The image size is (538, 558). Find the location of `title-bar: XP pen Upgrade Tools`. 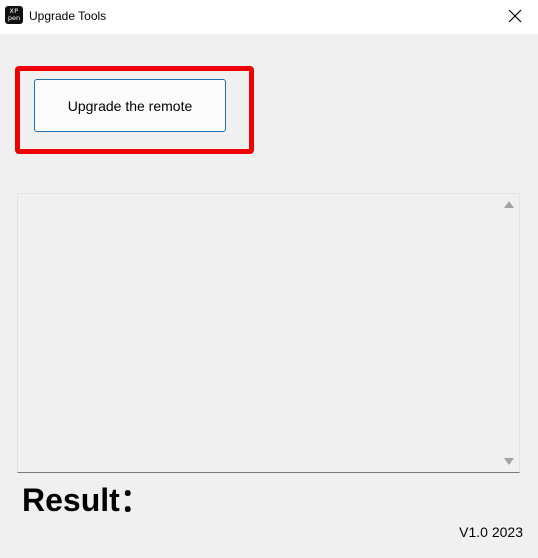

title-bar: XP pen Upgrade Tools is located at coordinates (269, 17).